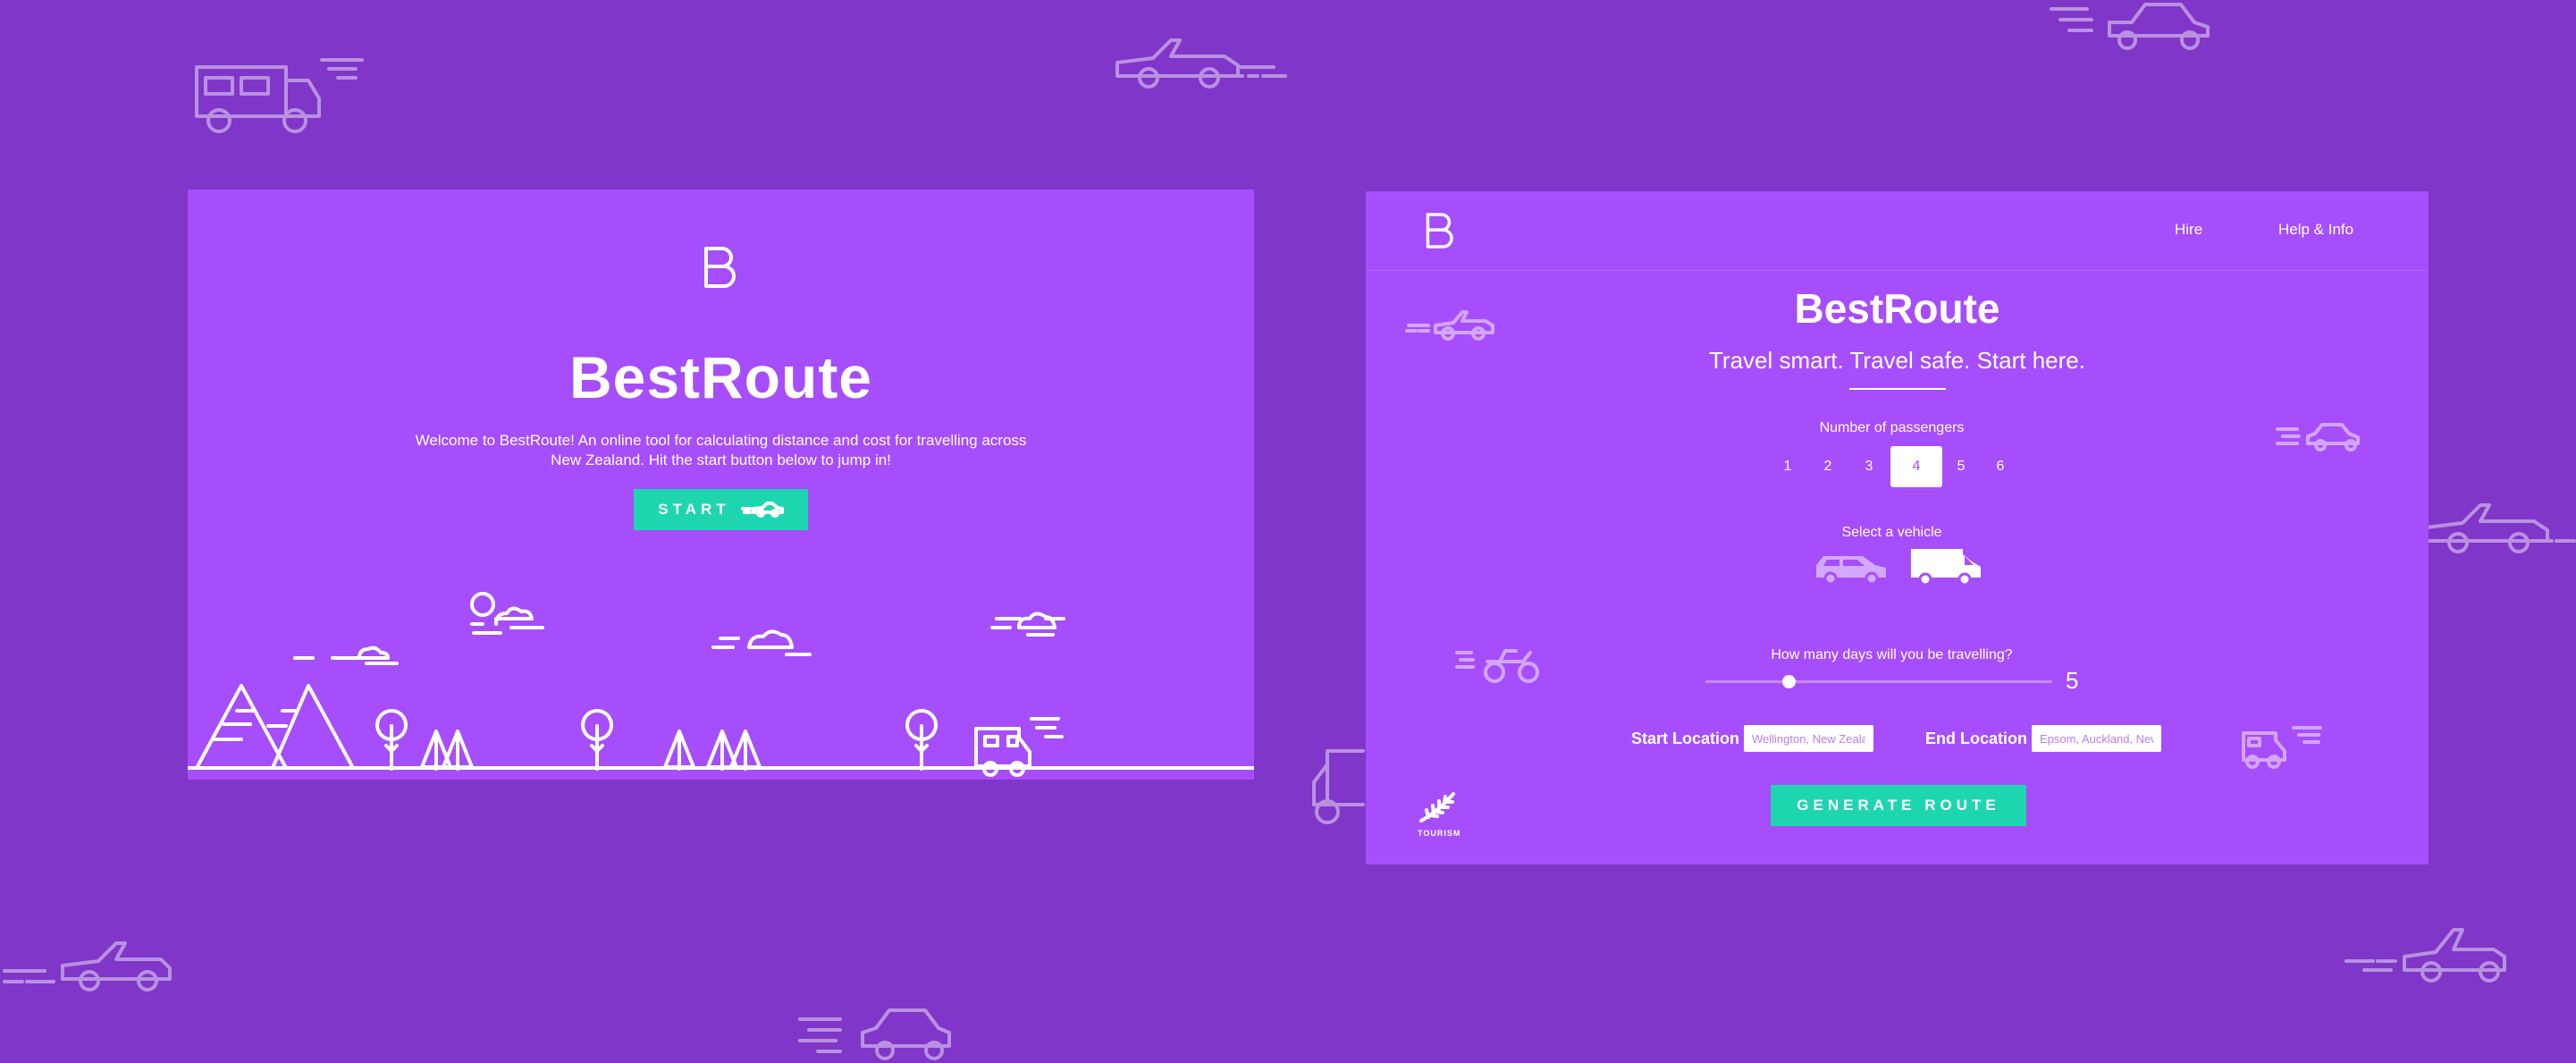 The width and height of the screenshot is (2576, 1063). What do you see at coordinates (2316, 230) in the screenshot?
I see `nav-help-info-link: Help & Info` at bounding box center [2316, 230].